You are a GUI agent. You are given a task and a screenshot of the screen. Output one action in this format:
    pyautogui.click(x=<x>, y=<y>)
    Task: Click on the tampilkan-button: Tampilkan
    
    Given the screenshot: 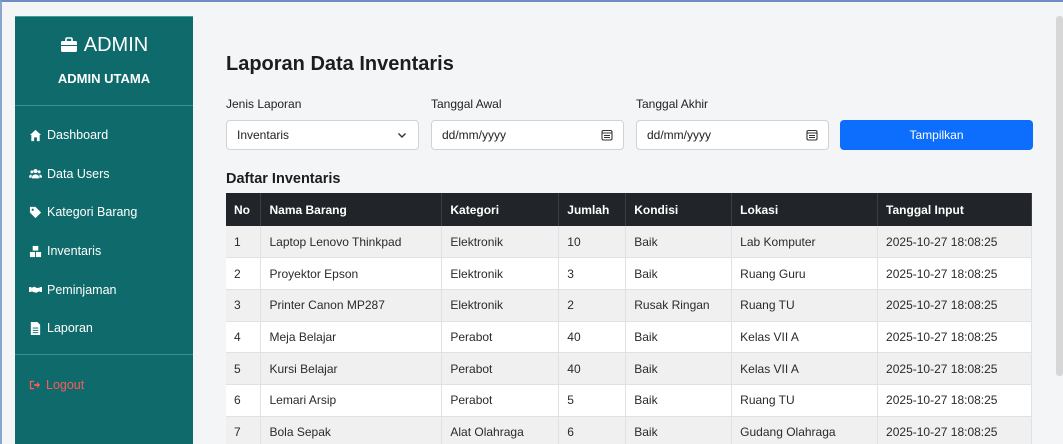 What is the action you would take?
    pyautogui.click(x=936, y=135)
    